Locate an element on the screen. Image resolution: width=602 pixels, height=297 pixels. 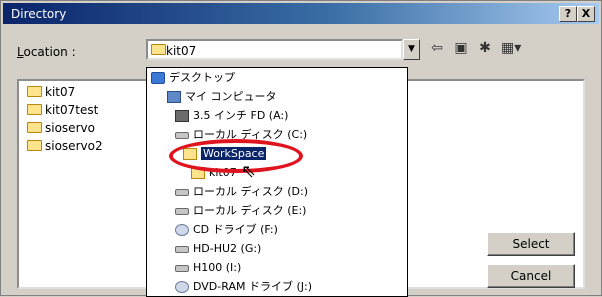
dropdown-item-drive-e: ローカル ディスク (E:) is located at coordinates (277, 210).